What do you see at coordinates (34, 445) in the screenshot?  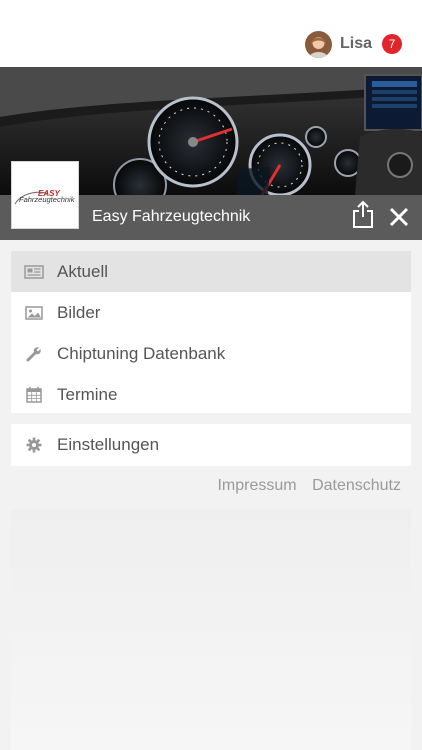 I see `gear-icon` at bounding box center [34, 445].